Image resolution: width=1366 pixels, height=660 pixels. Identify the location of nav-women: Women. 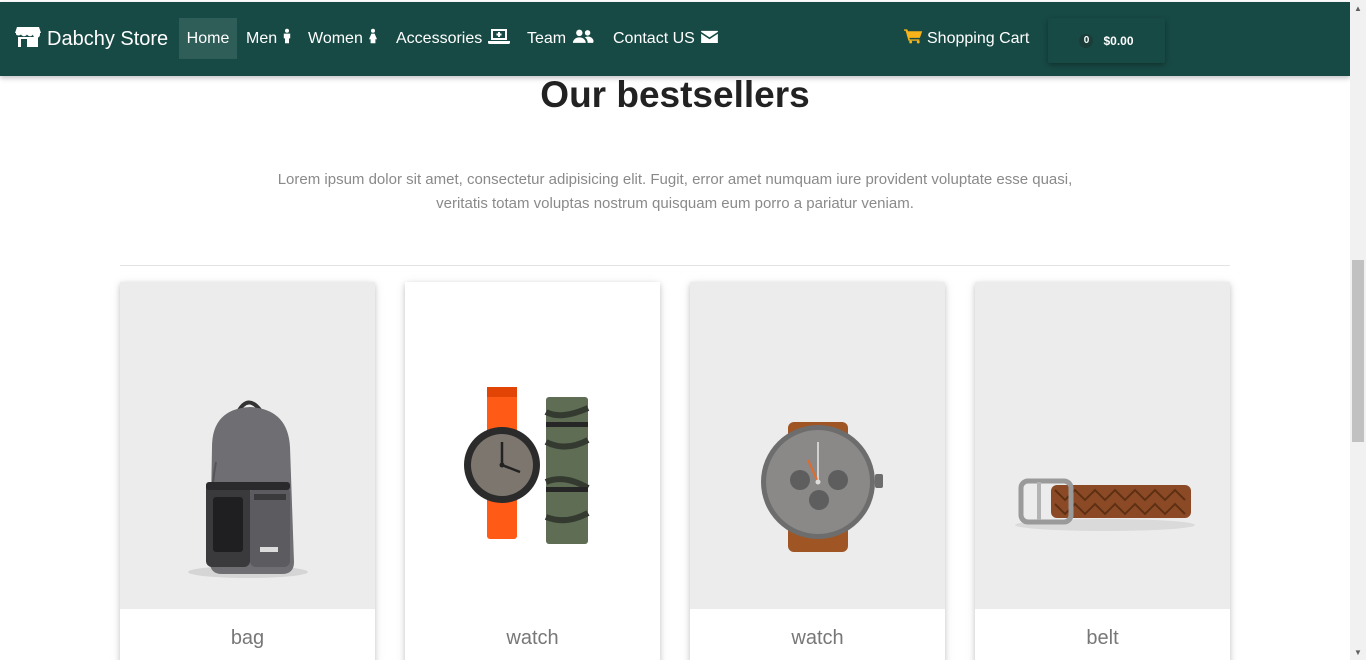
(342, 38).